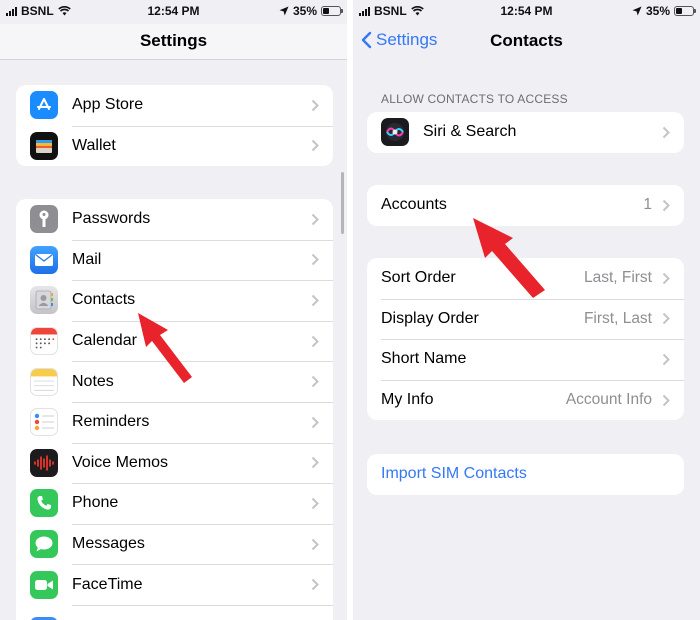 The height and width of the screenshot is (620, 700). I want to click on import-sim-contacts-button: Import SIM Contacts, so click(525, 474).